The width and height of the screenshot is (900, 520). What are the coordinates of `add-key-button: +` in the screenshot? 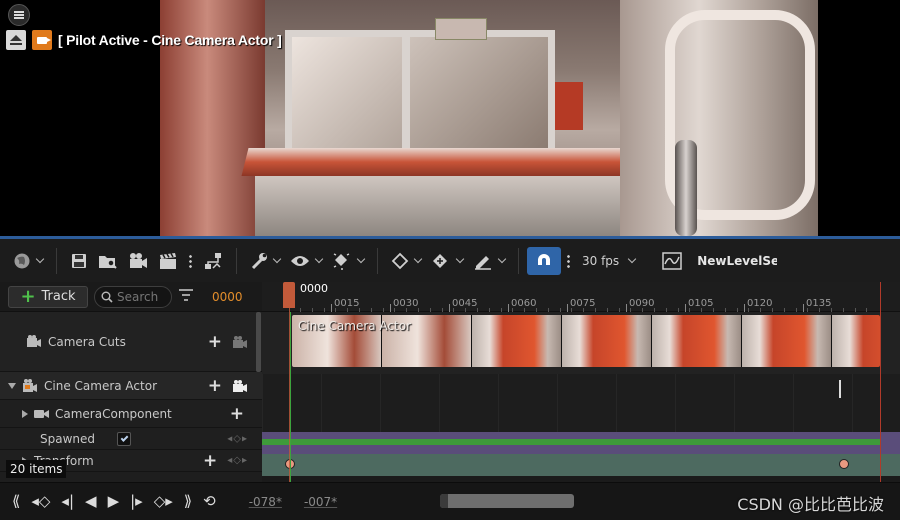 It's located at (210, 460).